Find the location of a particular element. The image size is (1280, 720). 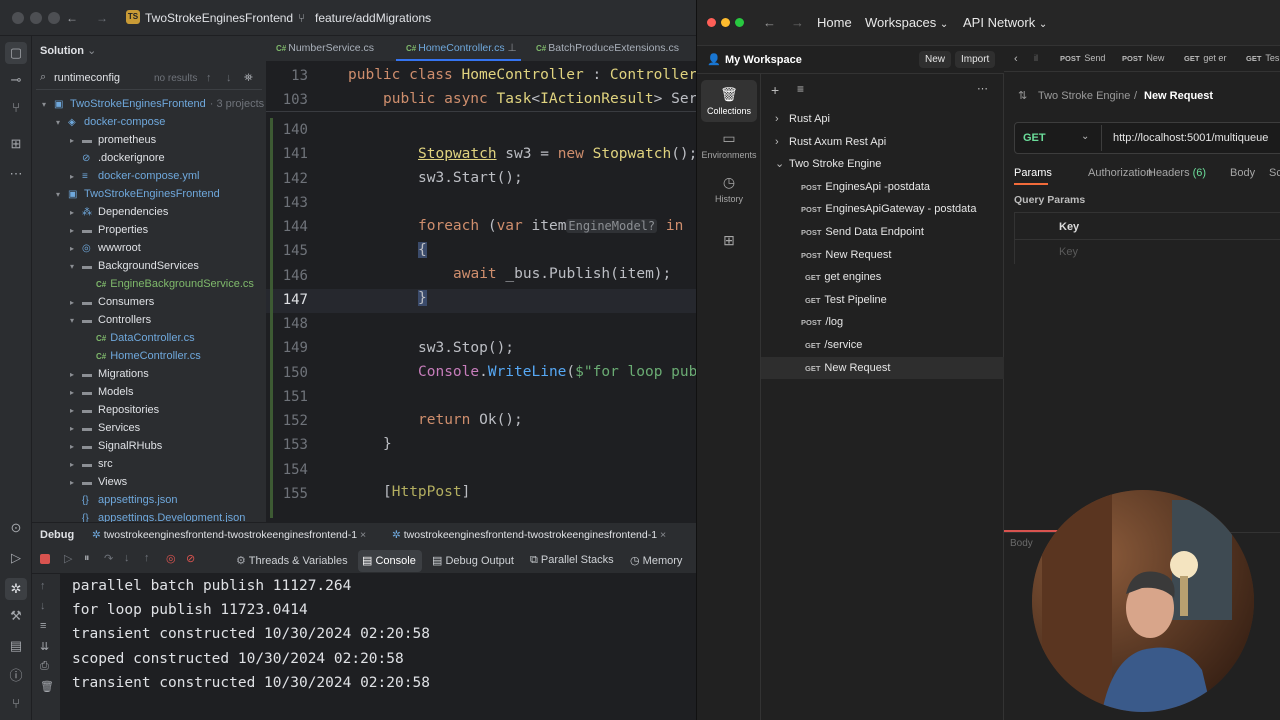

nav-api-network: API Network ⌄ is located at coordinates (1005, 22).